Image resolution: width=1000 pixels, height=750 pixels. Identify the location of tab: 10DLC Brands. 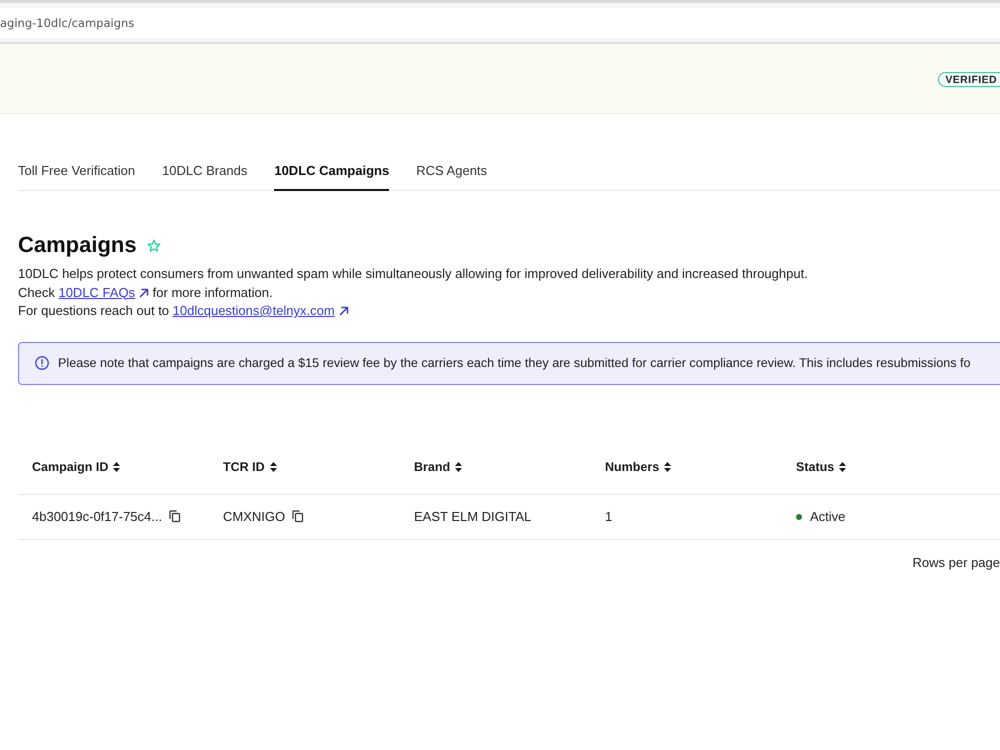
(205, 171).